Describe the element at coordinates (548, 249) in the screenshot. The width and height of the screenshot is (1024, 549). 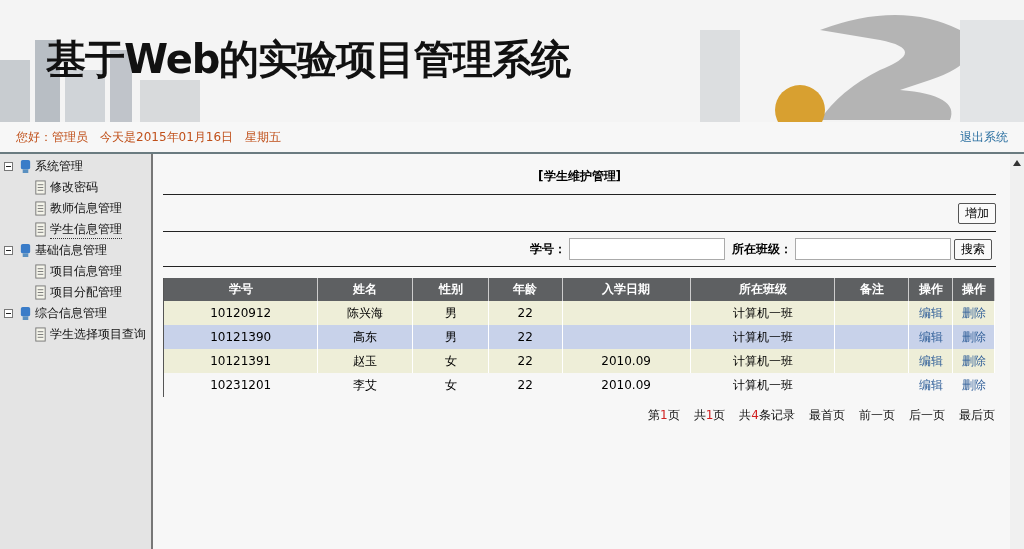
I see `field-label: 学号：` at that location.